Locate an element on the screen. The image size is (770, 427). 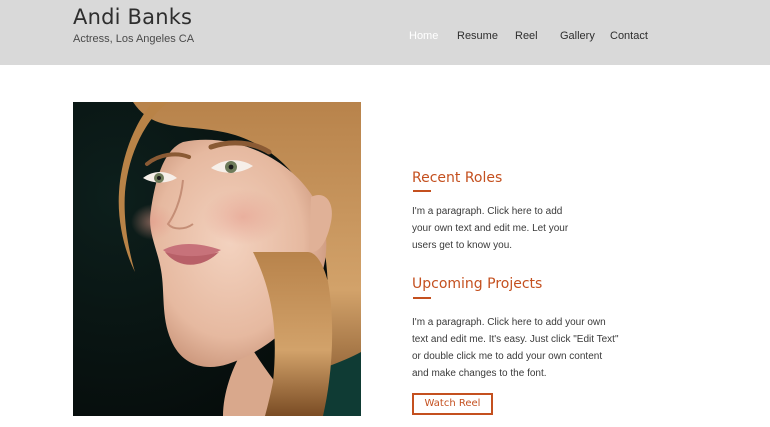
nav-item-resume: Resume is located at coordinates (477, 36).